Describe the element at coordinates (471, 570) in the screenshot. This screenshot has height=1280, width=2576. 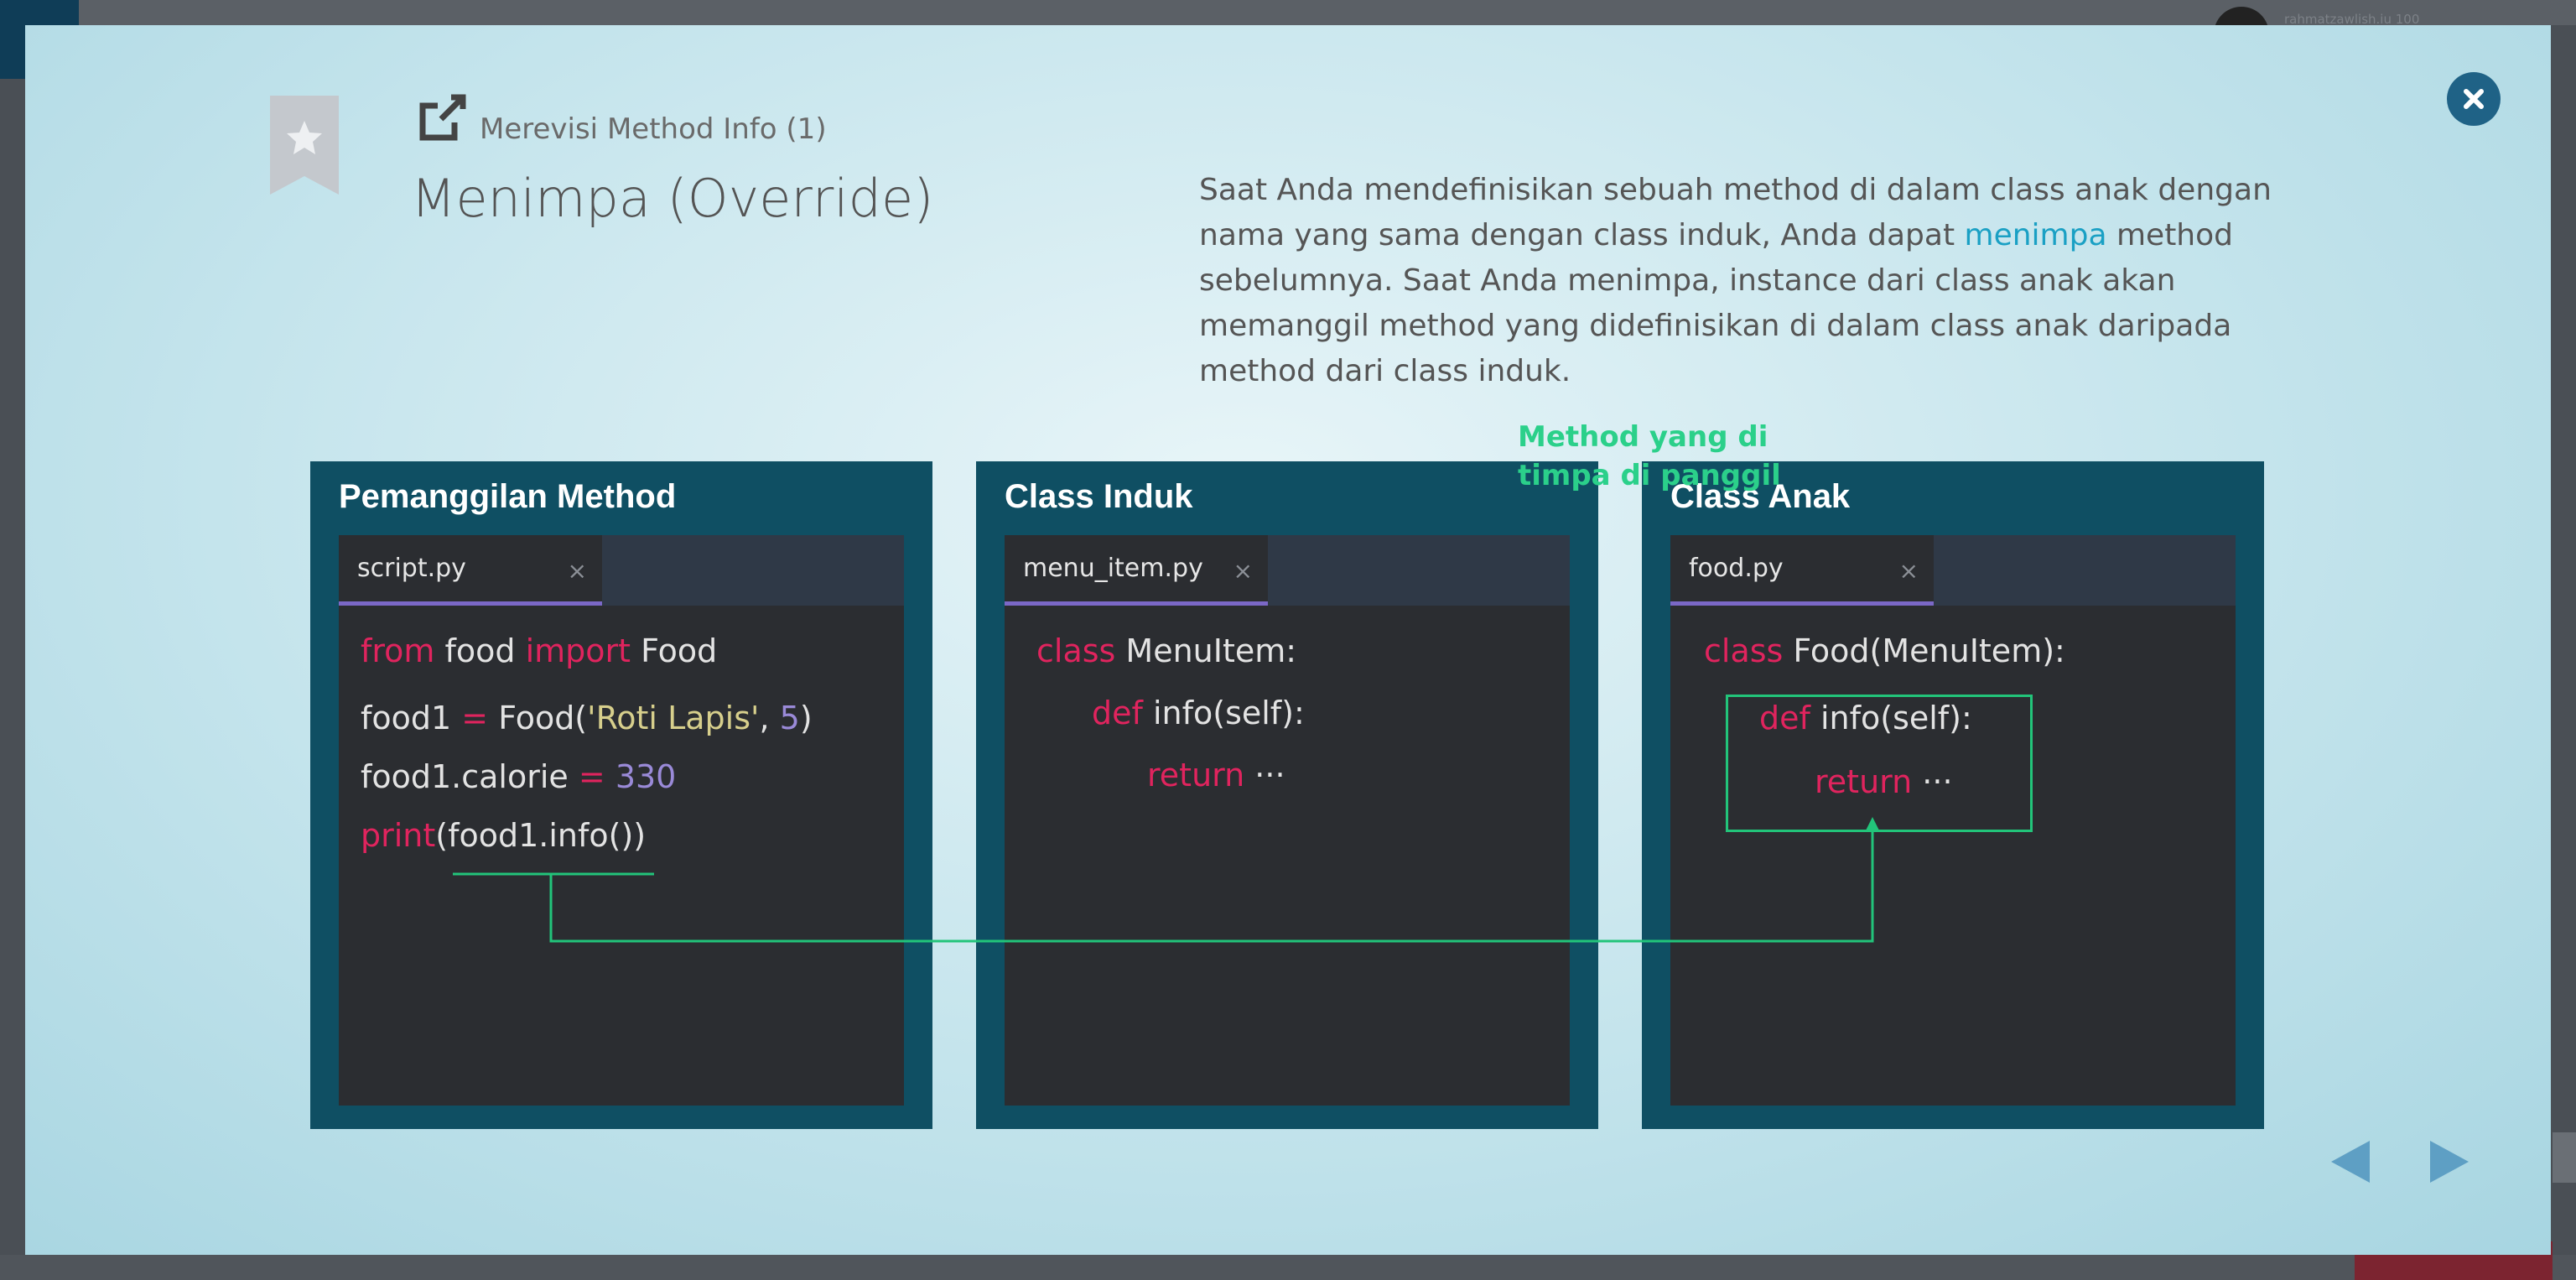
I see `editor-tab: script.py ×` at that location.